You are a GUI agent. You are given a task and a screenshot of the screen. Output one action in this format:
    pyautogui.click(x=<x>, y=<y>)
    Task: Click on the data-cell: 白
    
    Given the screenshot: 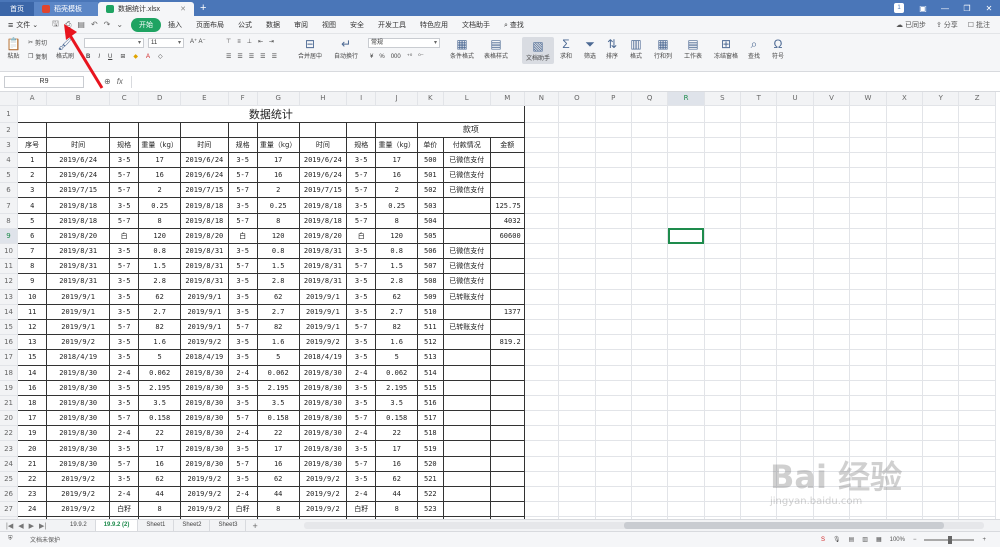 What is the action you would take?
    pyautogui.click(x=124, y=236)
    